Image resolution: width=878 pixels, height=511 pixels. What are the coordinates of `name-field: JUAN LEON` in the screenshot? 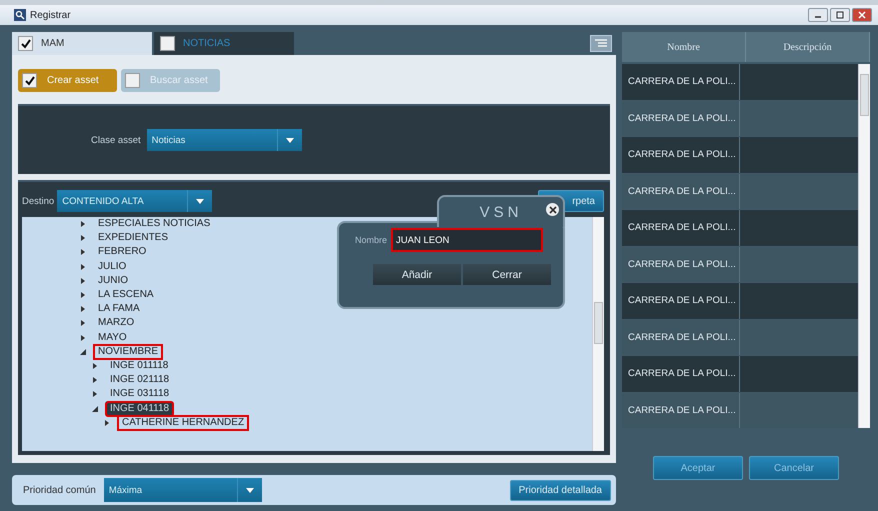 It's located at (467, 240).